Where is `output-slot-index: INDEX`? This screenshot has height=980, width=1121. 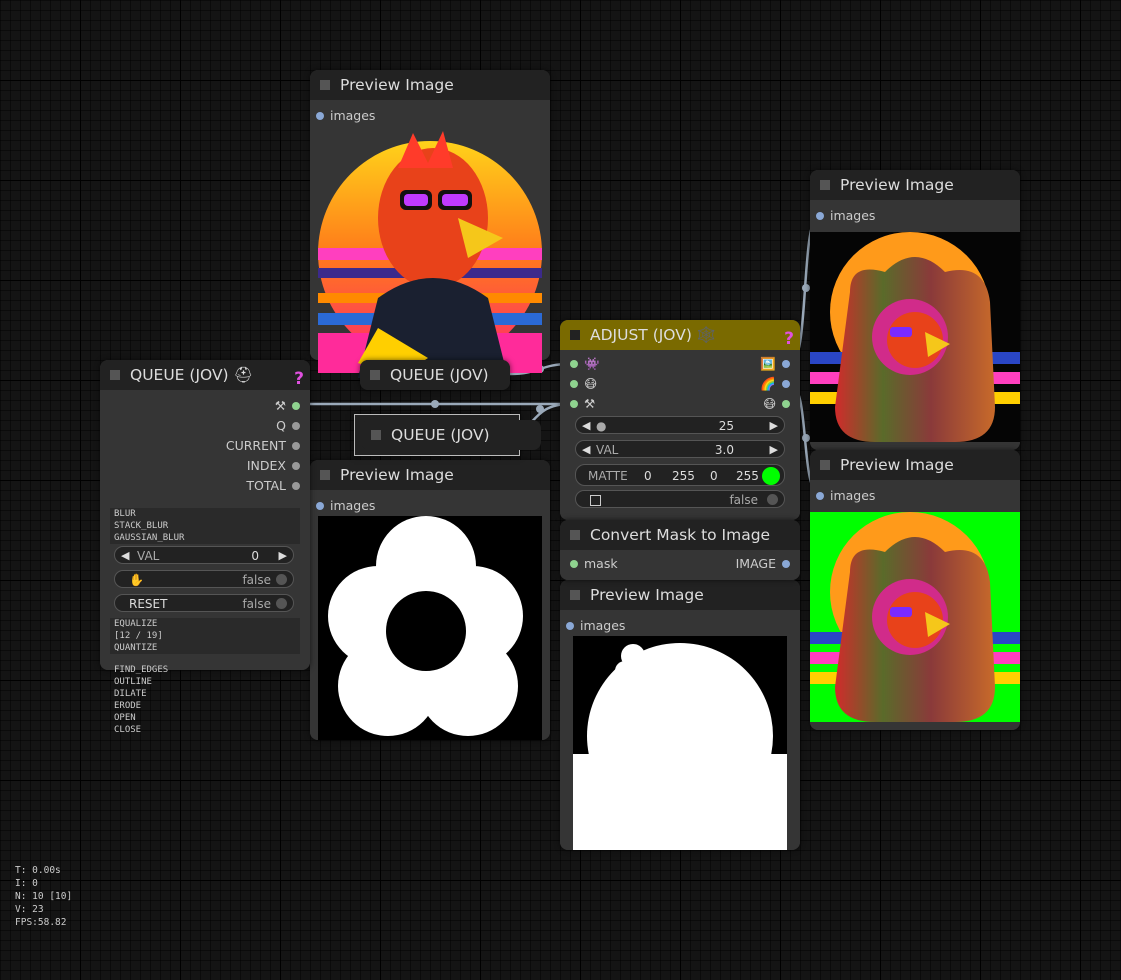
output-slot-index: INDEX is located at coordinates (273, 465).